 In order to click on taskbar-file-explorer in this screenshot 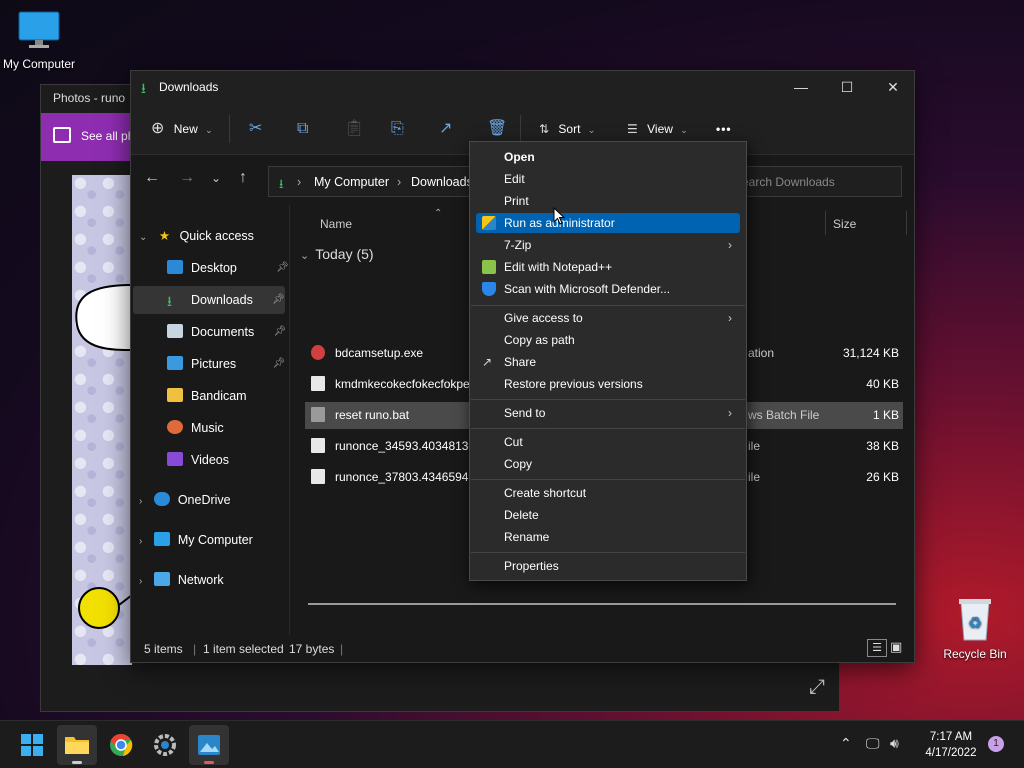, I will do `click(77, 745)`.